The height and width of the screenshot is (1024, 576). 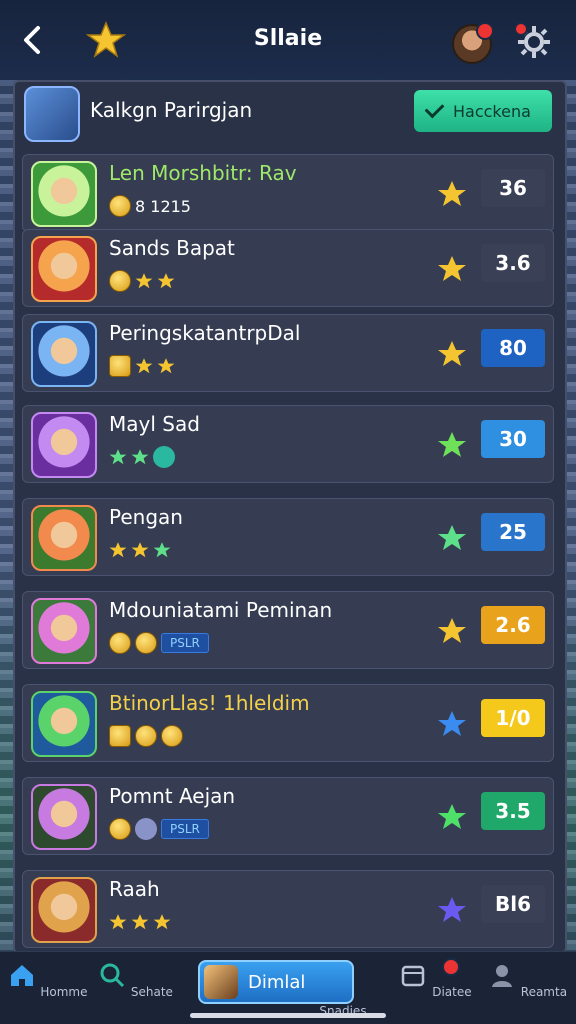 What do you see at coordinates (288, 1015) in the screenshot?
I see `home-indicator` at bounding box center [288, 1015].